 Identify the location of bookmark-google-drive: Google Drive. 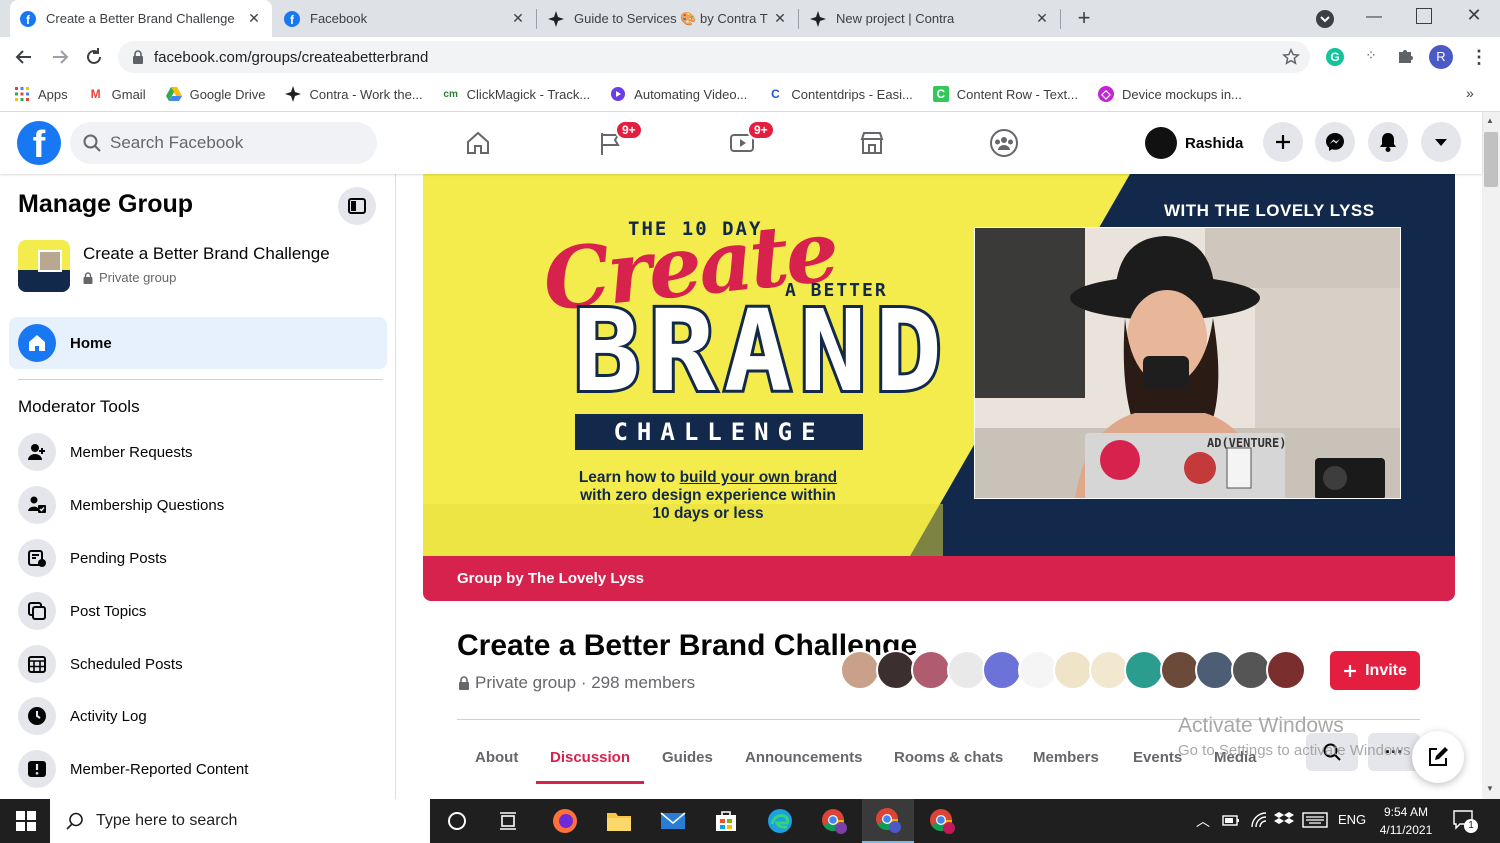
(215, 94).